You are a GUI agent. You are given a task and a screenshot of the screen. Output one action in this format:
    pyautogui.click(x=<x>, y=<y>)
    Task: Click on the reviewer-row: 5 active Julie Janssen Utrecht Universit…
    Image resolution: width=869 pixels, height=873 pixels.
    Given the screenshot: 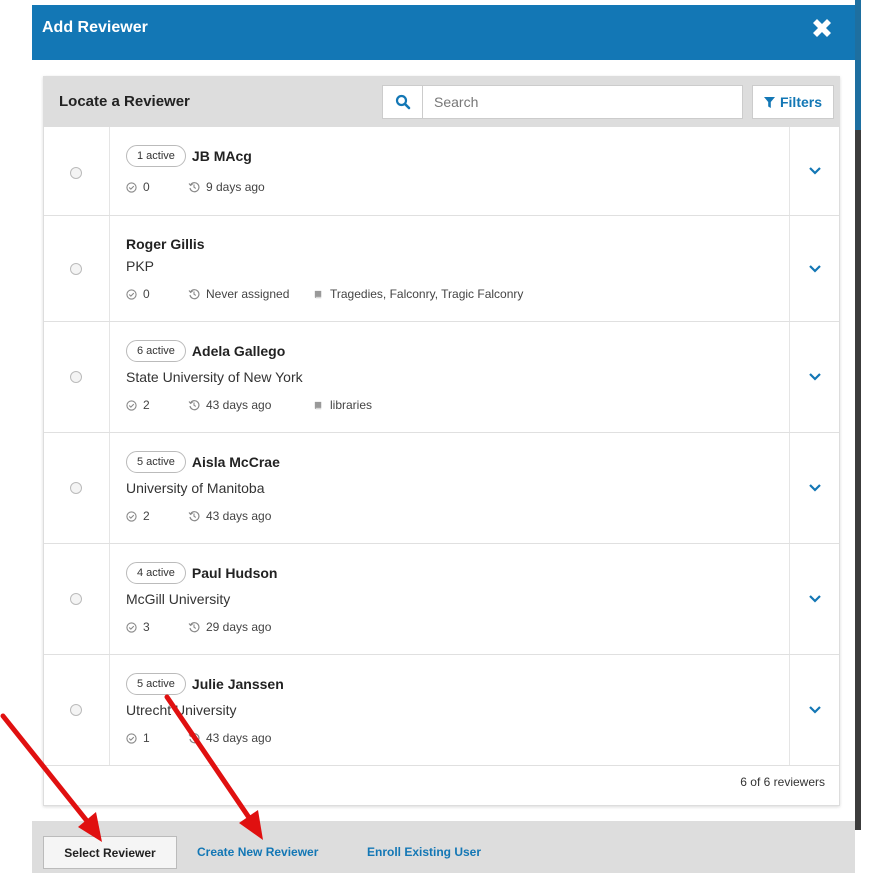 What is the action you would take?
    pyautogui.click(x=441, y=710)
    